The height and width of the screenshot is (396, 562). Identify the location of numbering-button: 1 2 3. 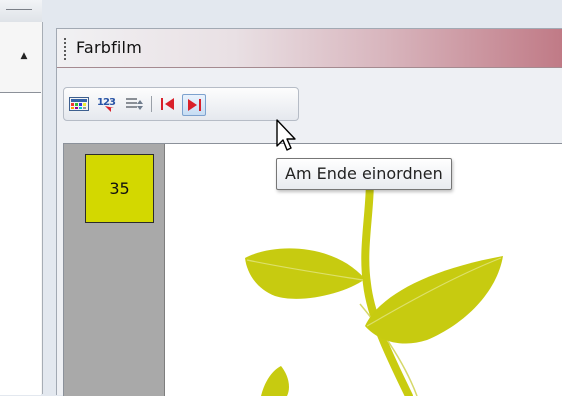
(107, 104).